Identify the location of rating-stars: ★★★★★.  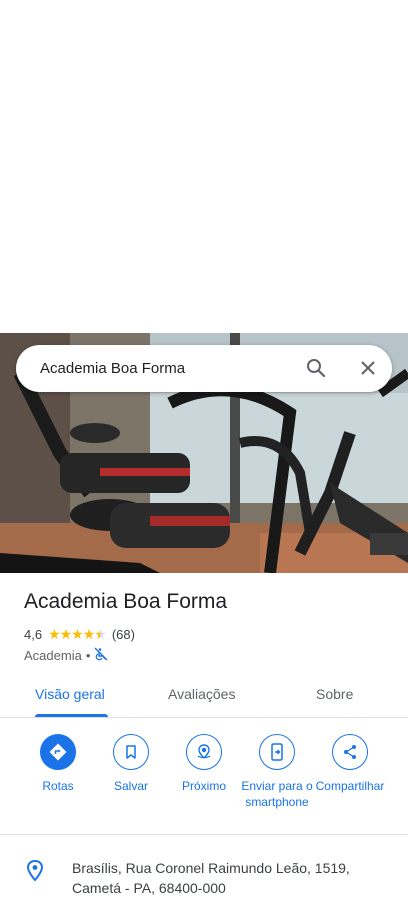
(77, 634).